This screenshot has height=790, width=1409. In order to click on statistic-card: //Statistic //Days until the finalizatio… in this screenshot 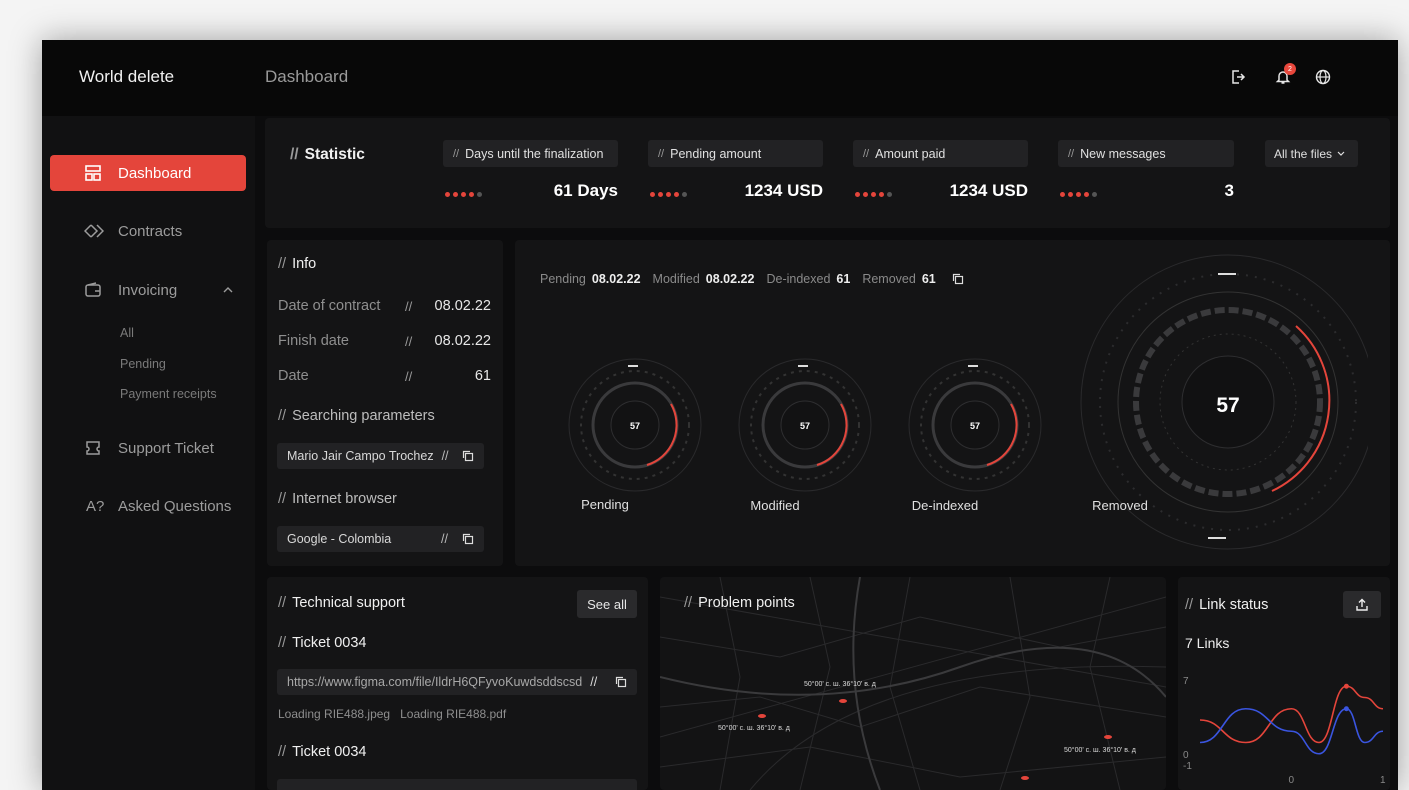, I will do `click(827, 173)`.